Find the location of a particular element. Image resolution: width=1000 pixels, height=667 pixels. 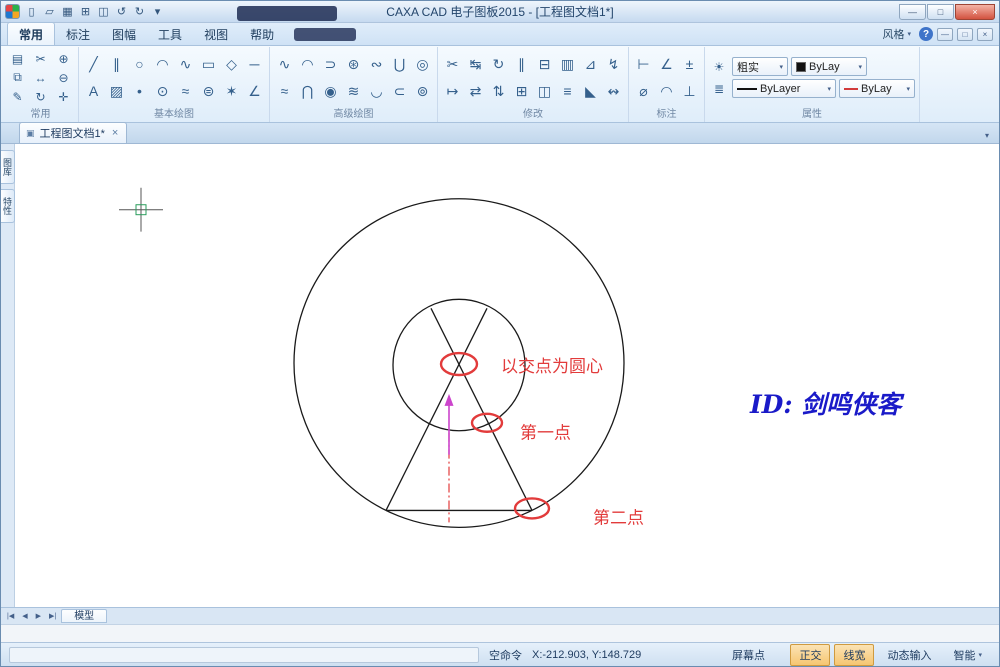

arc-dimension-icon: ◠ is located at coordinates (666, 91).